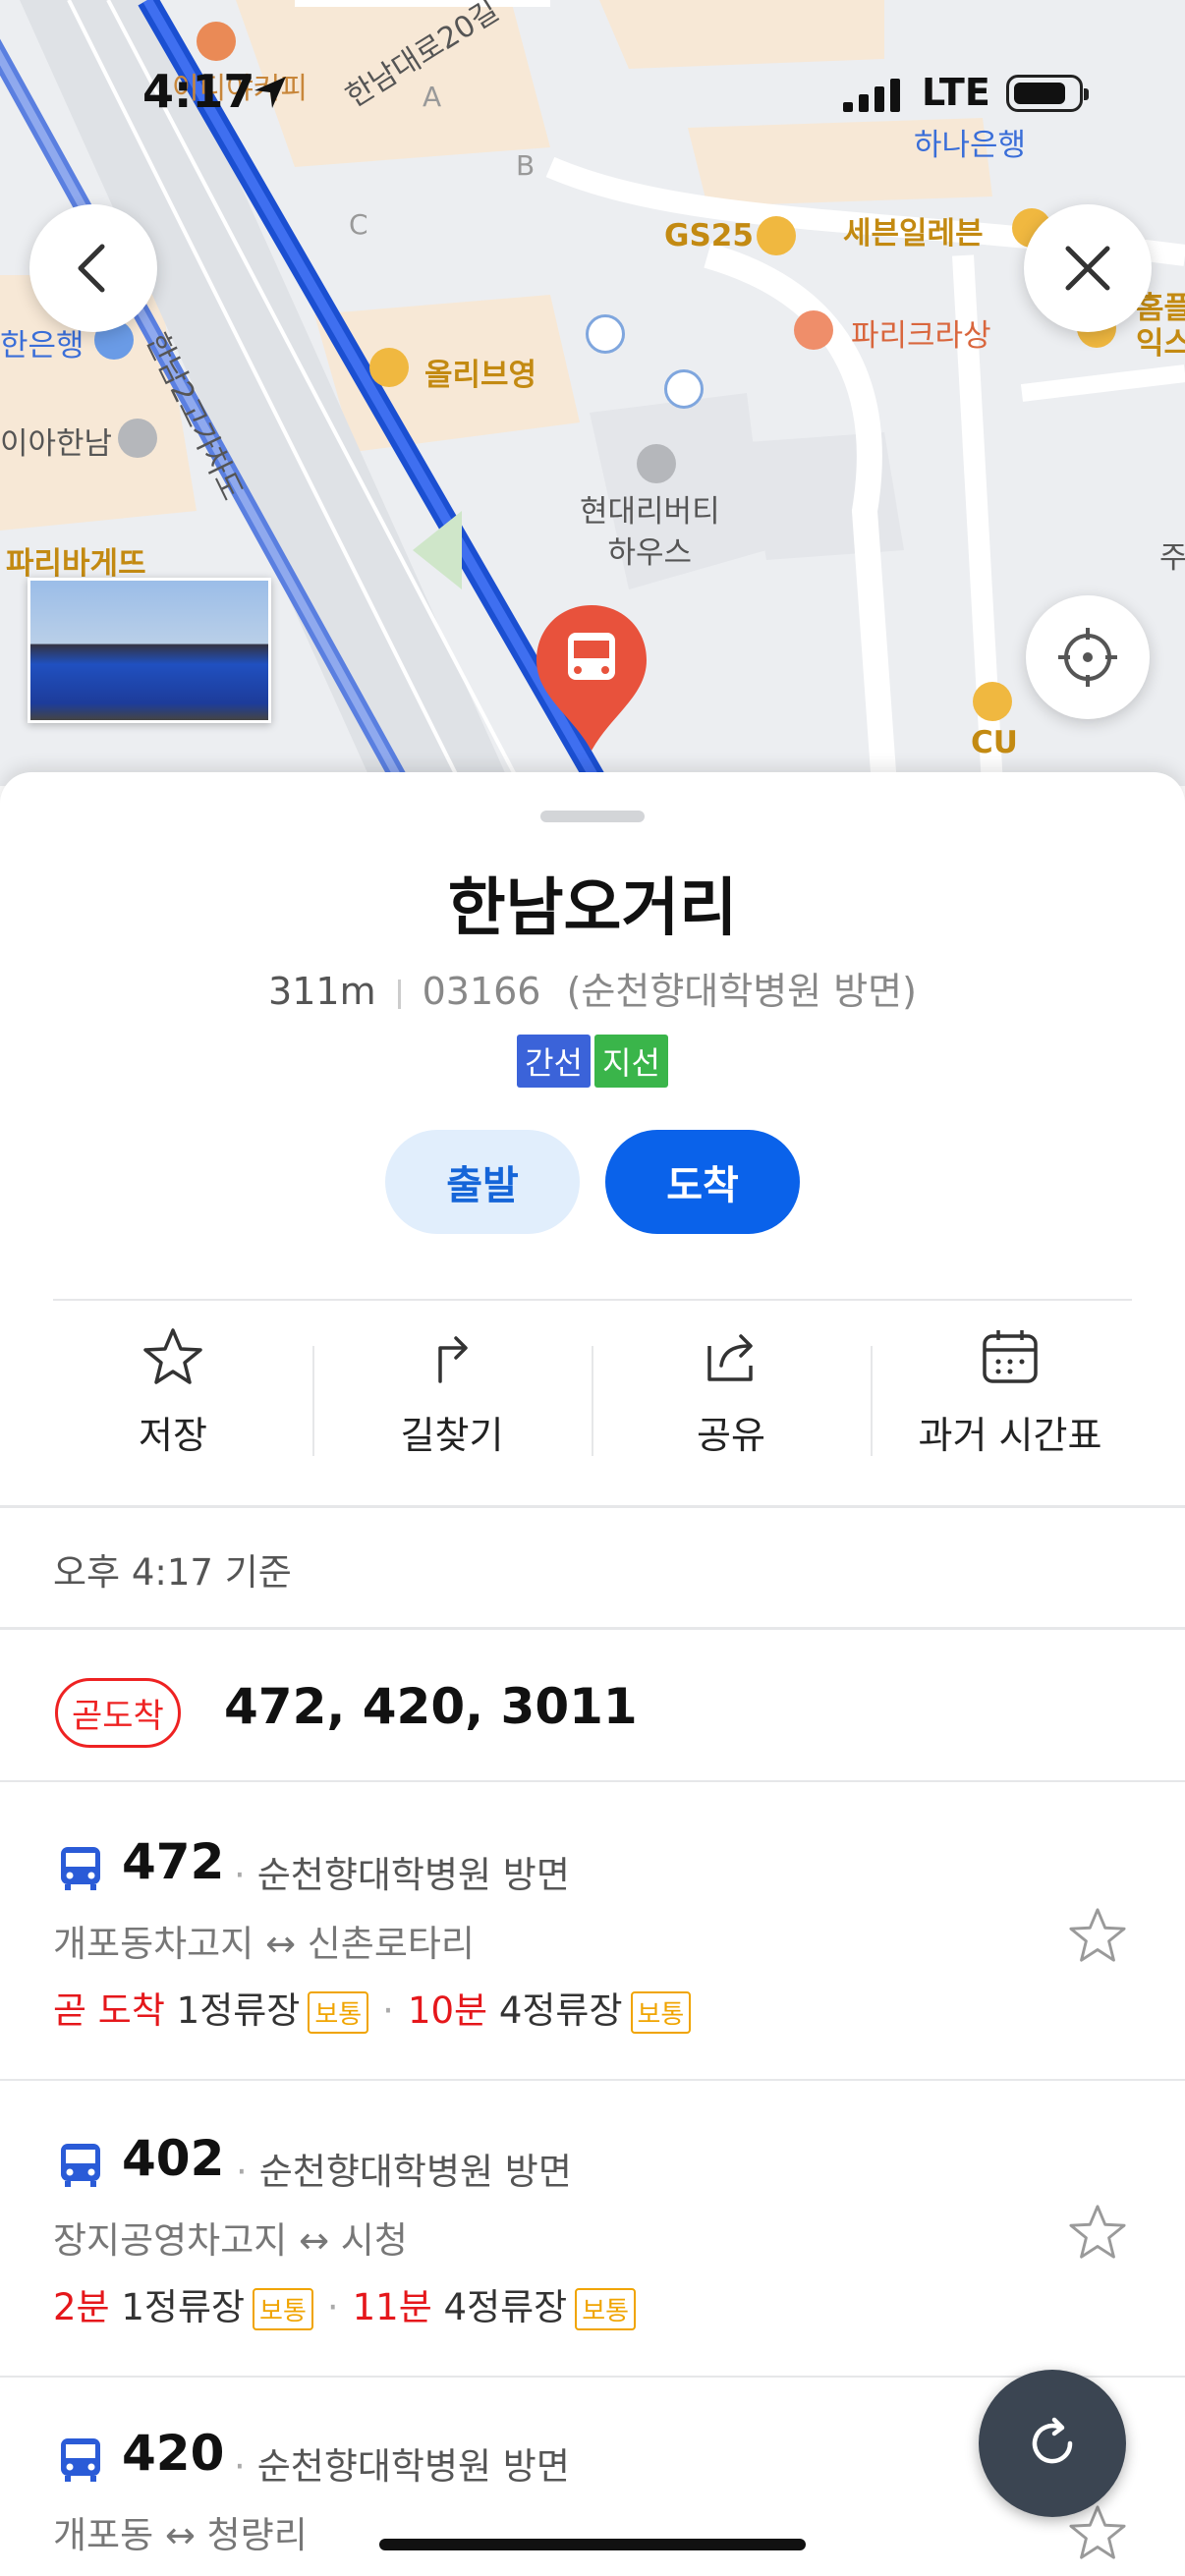 Image resolution: width=1185 pixels, height=2576 pixels. I want to click on map-label-olive: 올리브영, so click(481, 375).